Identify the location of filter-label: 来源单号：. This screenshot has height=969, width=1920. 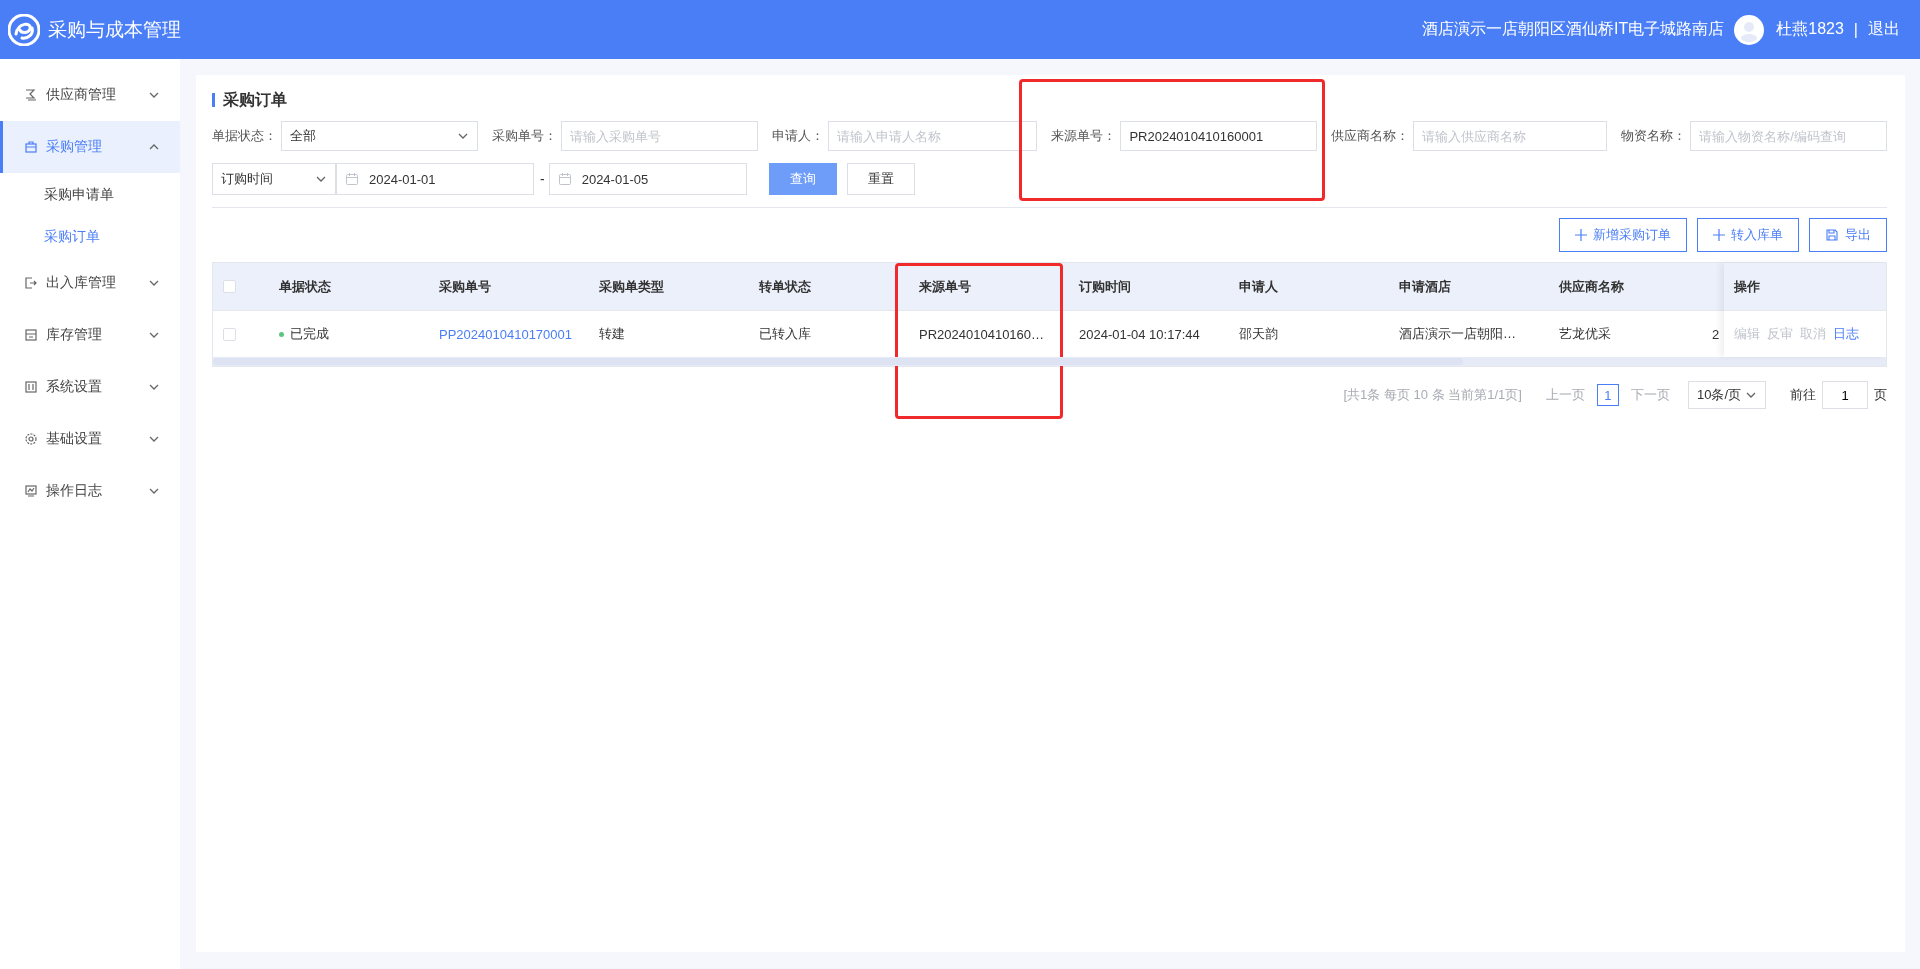
(1084, 136).